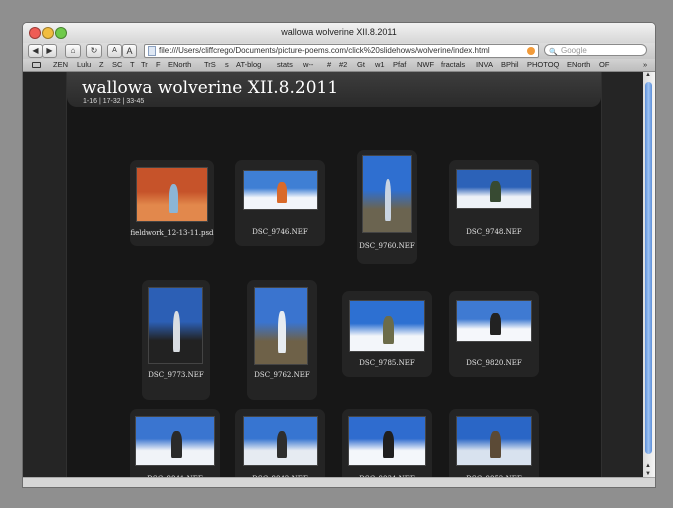 This screenshot has width=673, height=508. I want to click on thumbnail-filename: DSC_9762.NEF, so click(282, 375).